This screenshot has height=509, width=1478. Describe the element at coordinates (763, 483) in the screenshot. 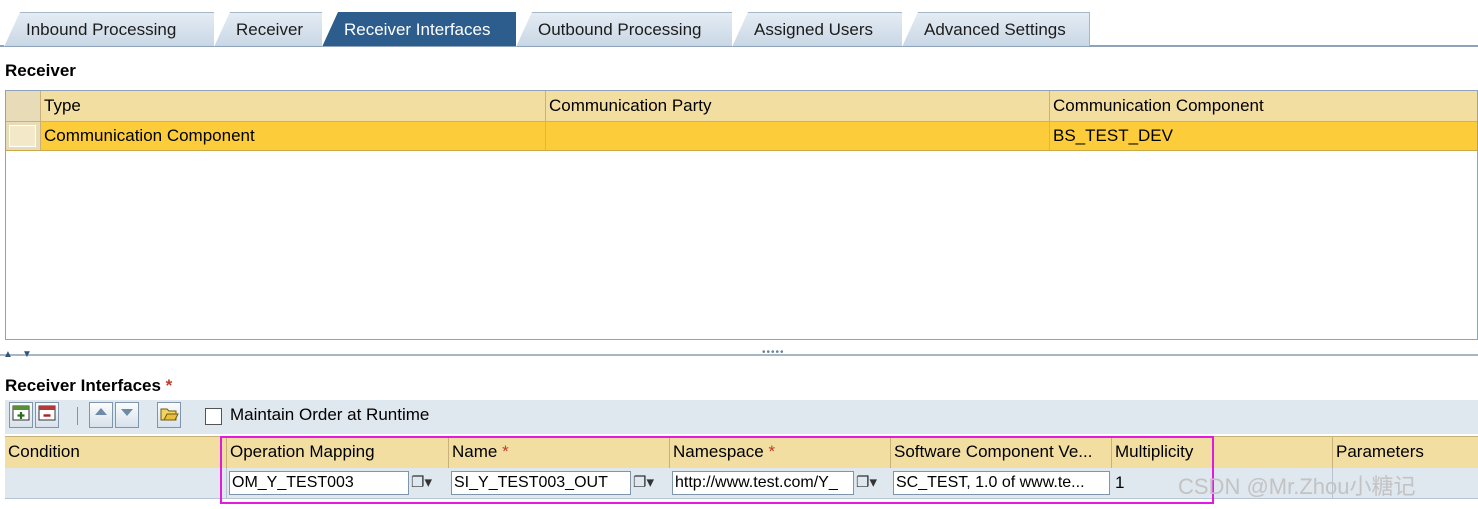

I see `namespace-input: http://www.test.com/Y_` at that location.